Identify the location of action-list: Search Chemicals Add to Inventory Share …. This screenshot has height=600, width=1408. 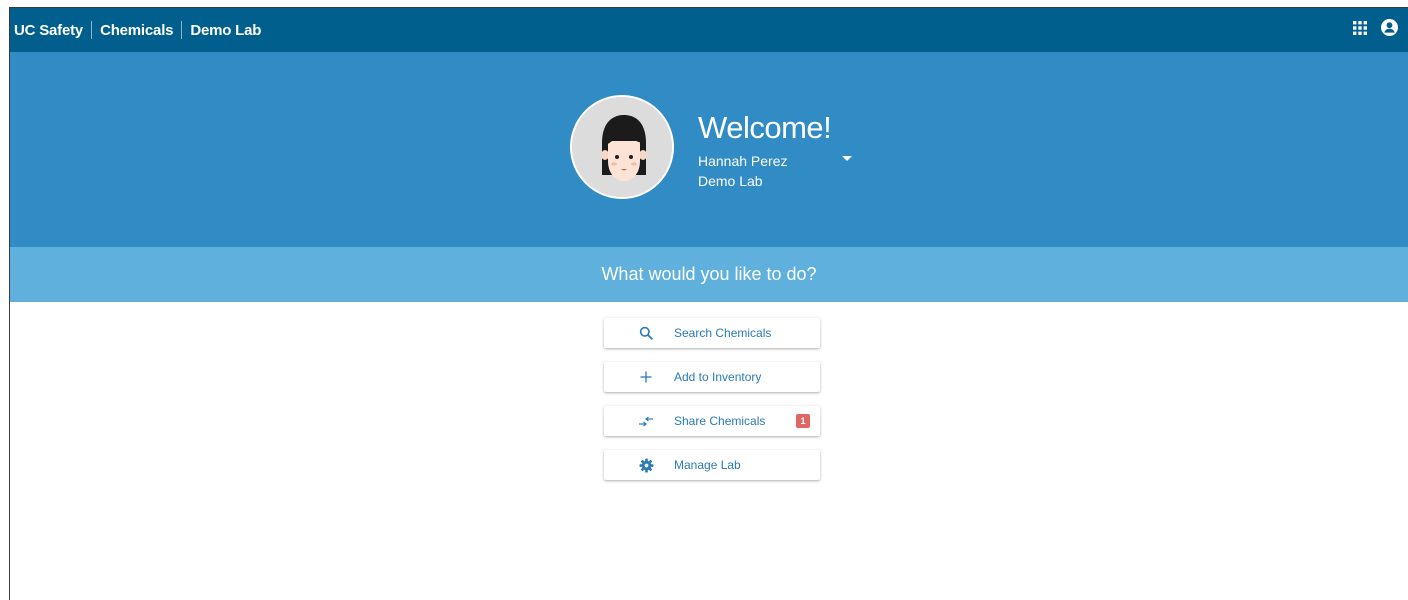
(712, 406).